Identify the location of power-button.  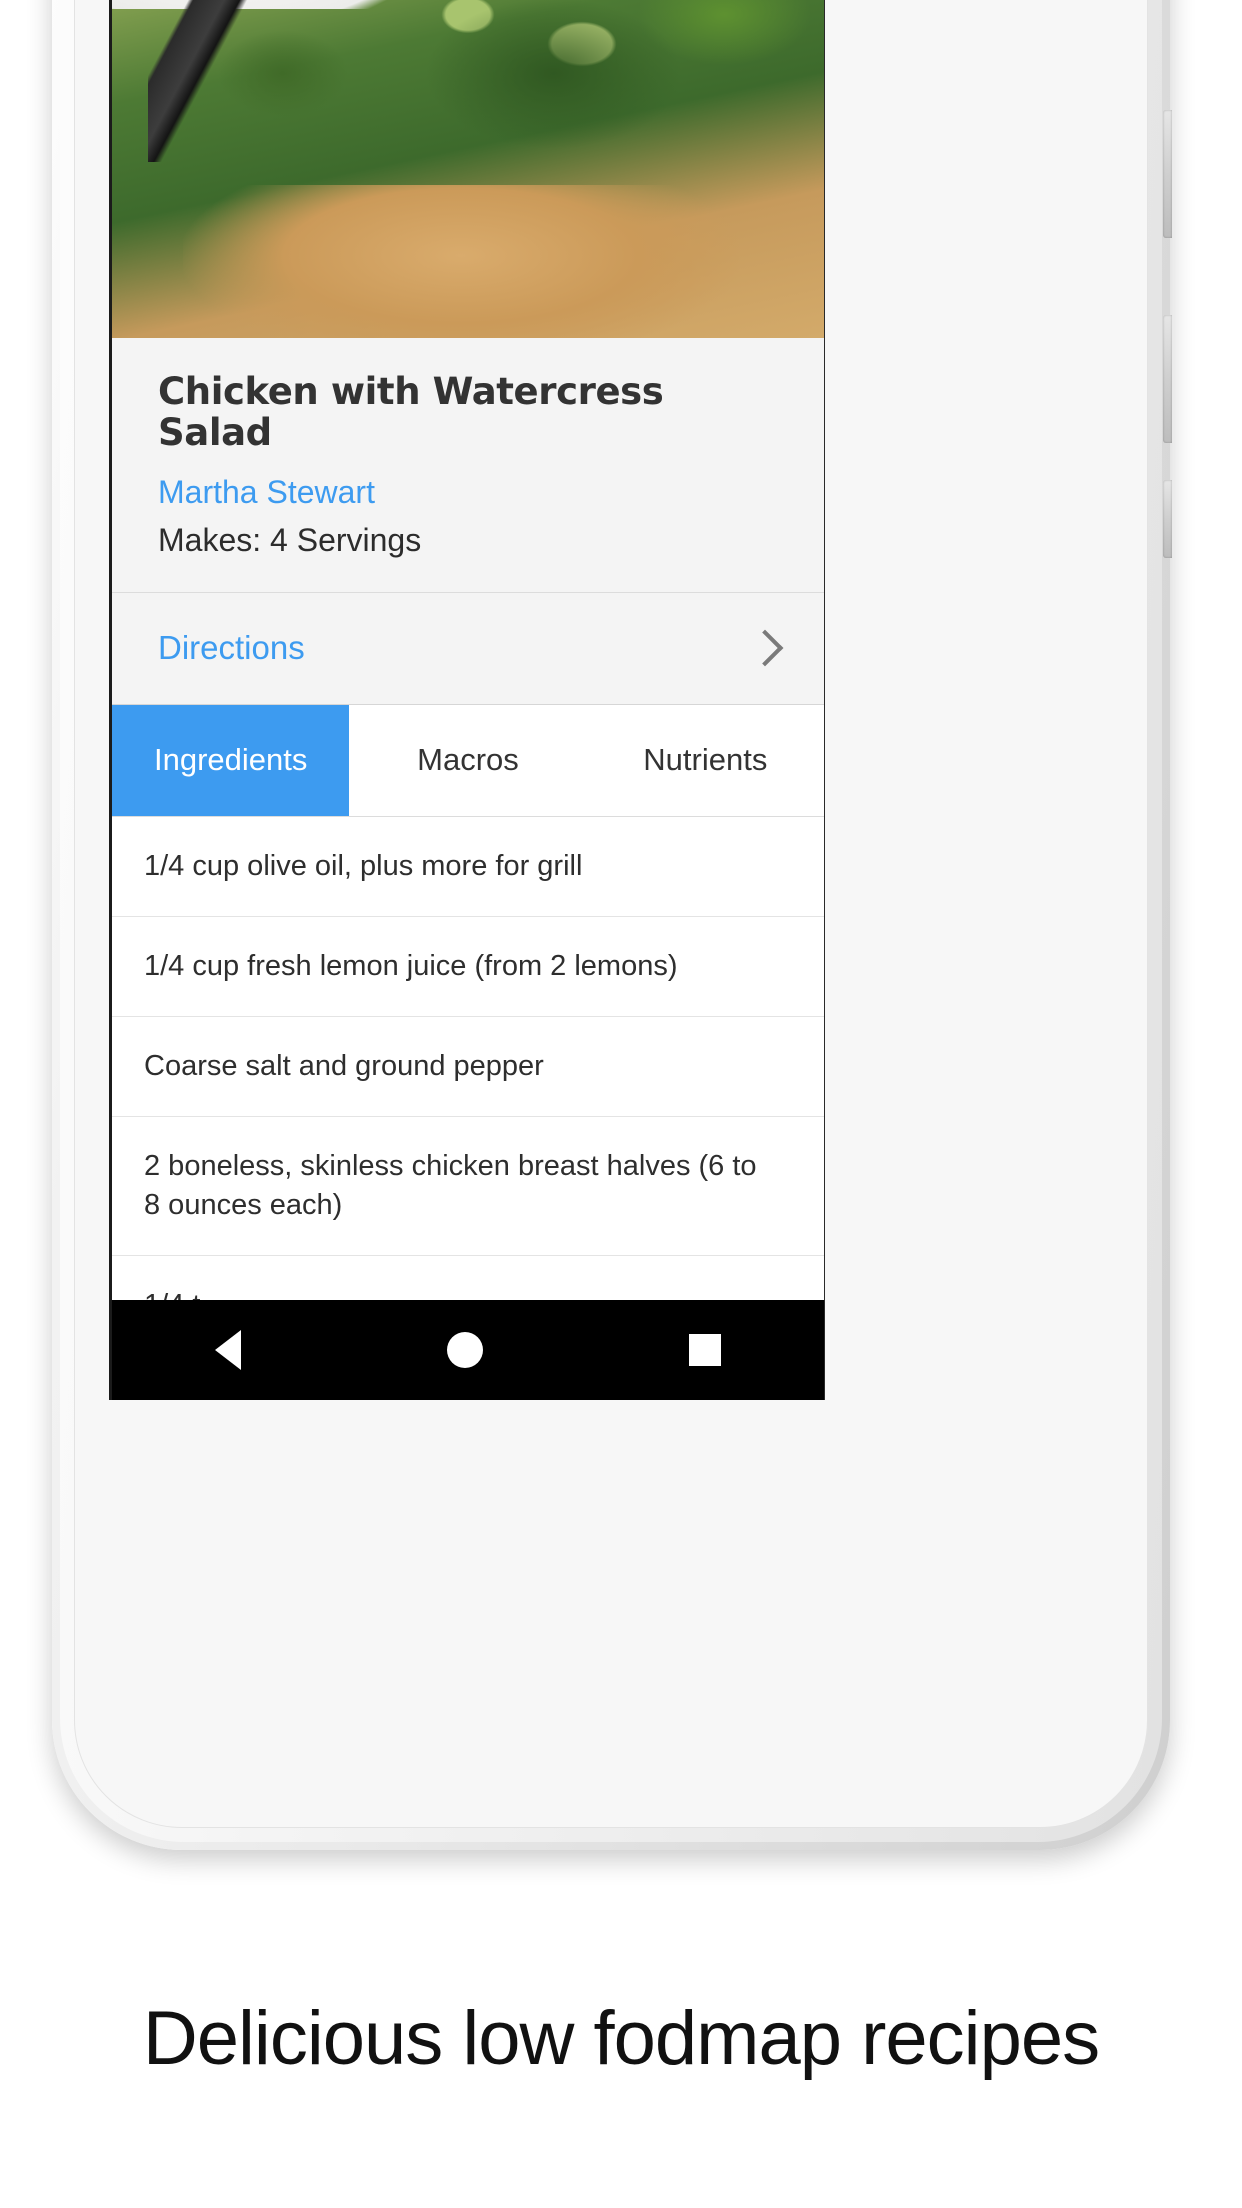
(1167, 519).